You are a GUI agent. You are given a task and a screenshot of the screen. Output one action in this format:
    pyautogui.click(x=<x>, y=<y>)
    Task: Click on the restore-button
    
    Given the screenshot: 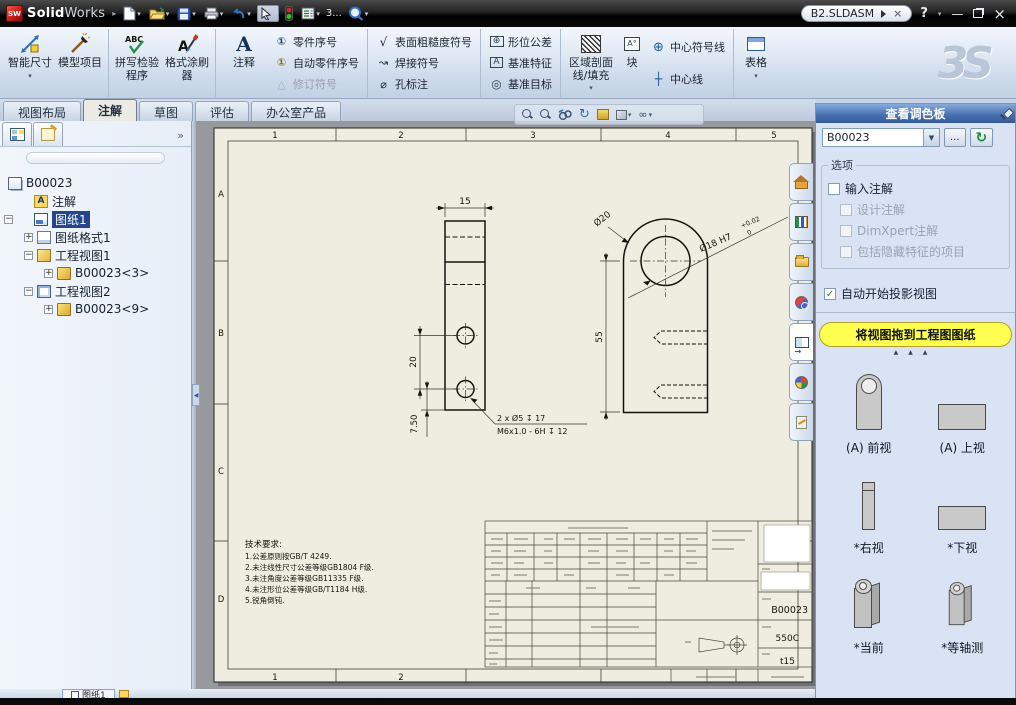 What is the action you would take?
    pyautogui.click(x=978, y=13)
    